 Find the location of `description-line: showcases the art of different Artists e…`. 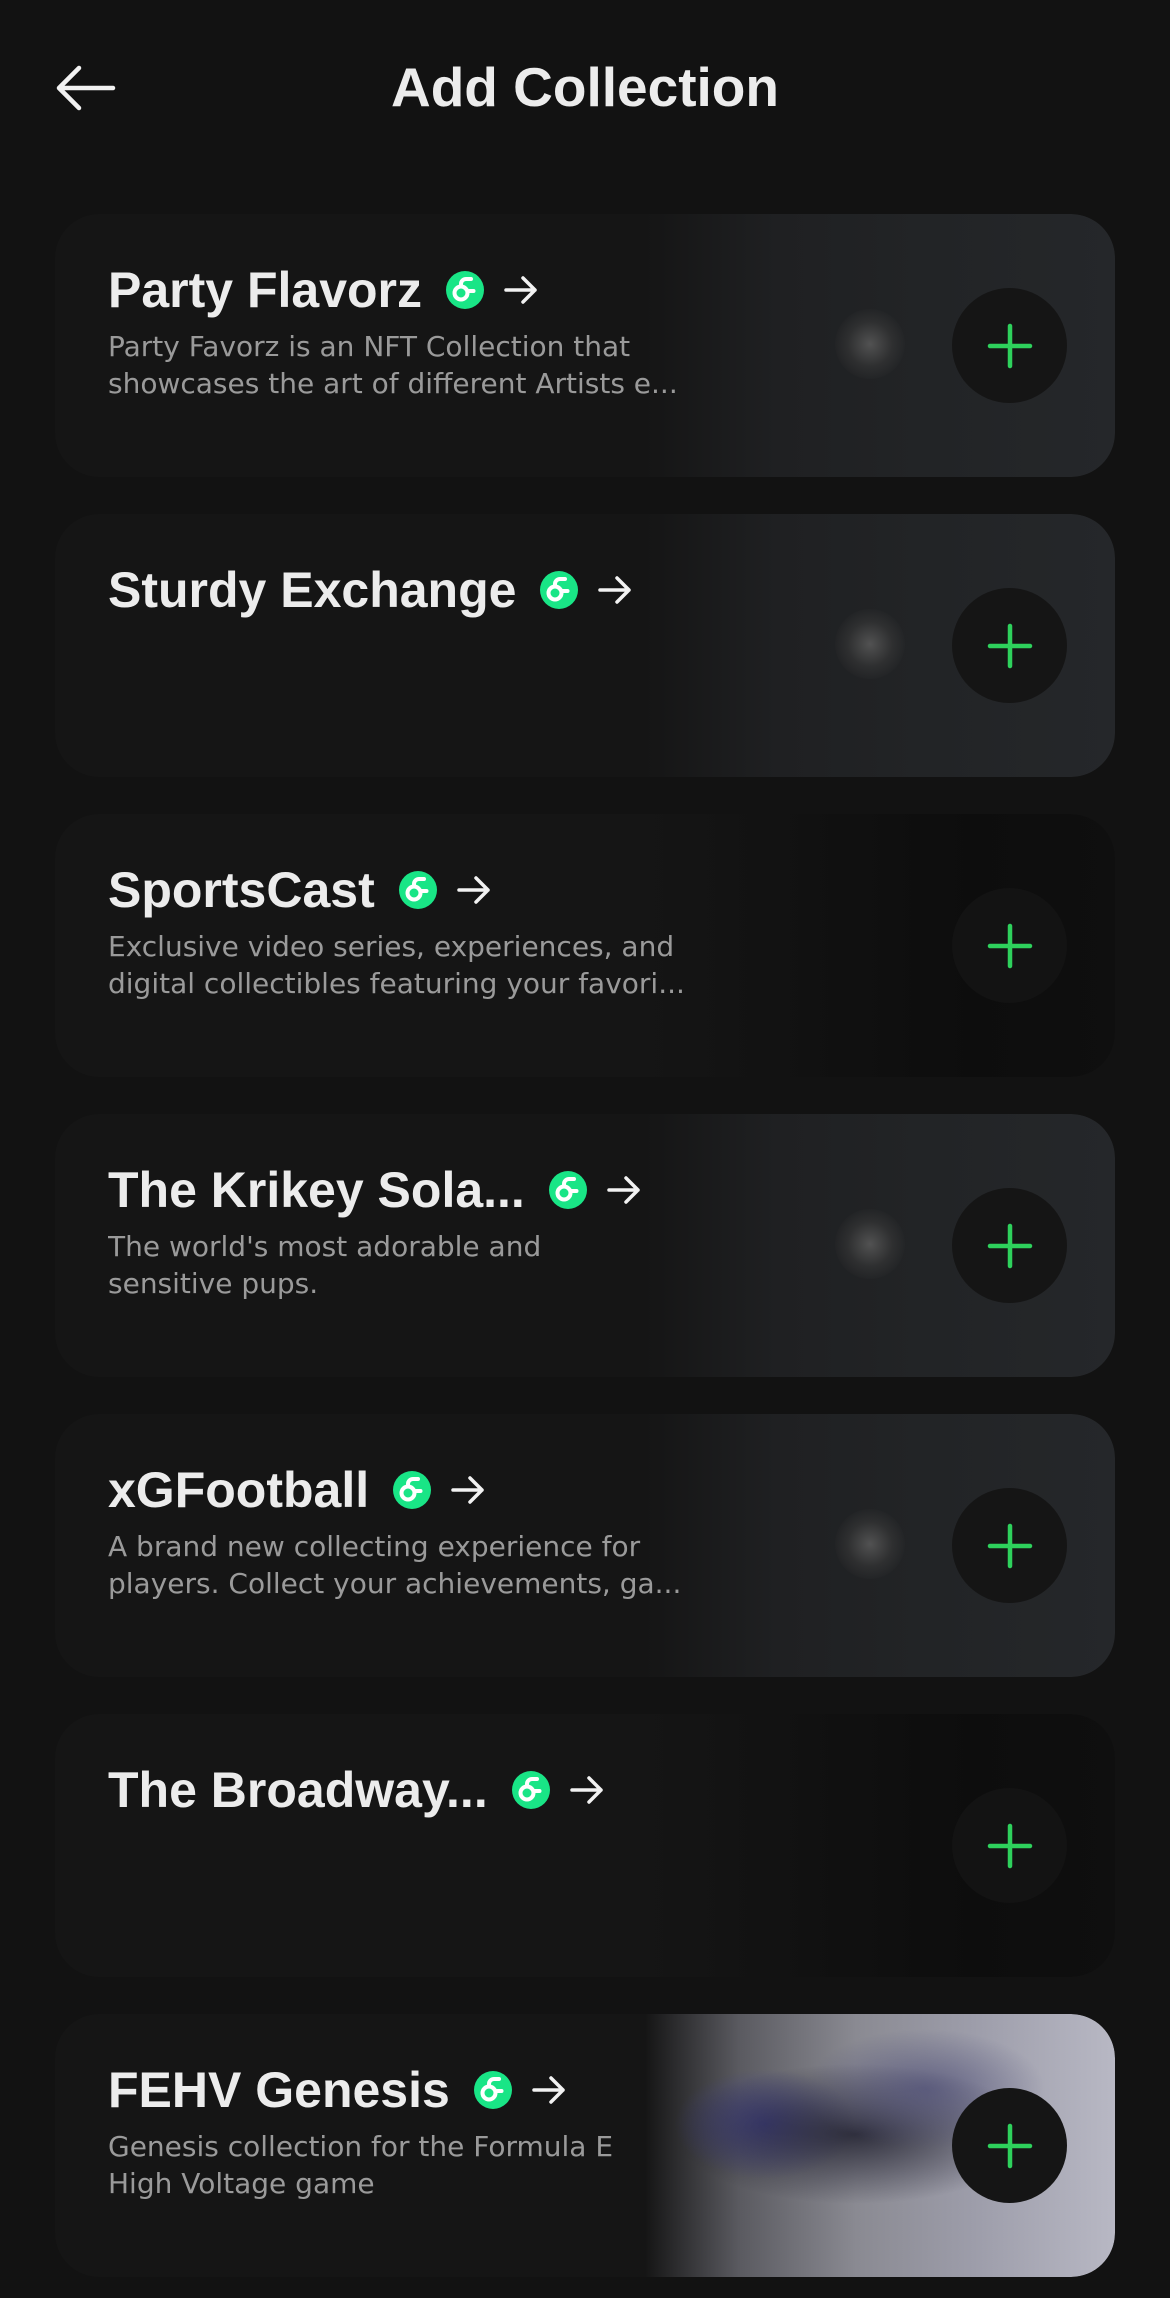

description-line: showcases the art of different Artists e… is located at coordinates (393, 383).